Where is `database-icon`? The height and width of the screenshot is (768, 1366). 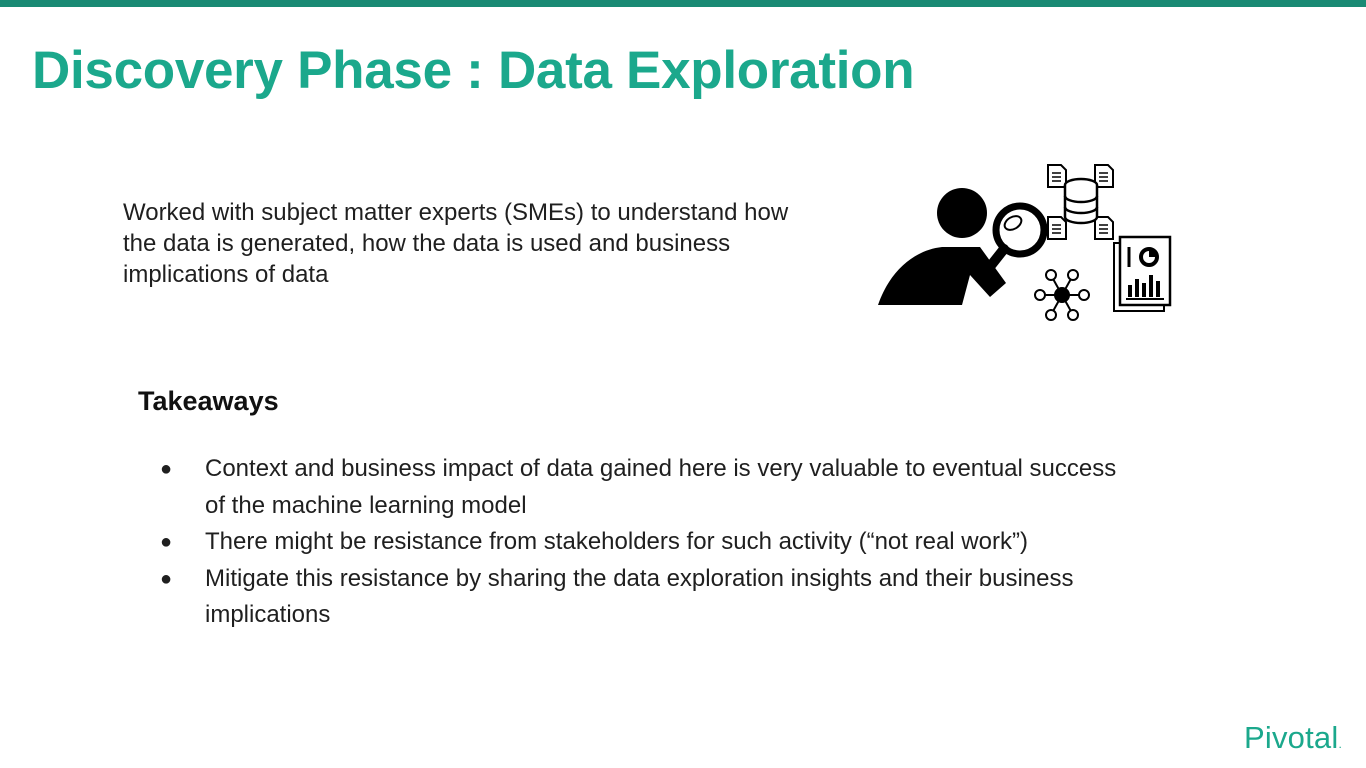
database-icon is located at coordinates (1081, 201).